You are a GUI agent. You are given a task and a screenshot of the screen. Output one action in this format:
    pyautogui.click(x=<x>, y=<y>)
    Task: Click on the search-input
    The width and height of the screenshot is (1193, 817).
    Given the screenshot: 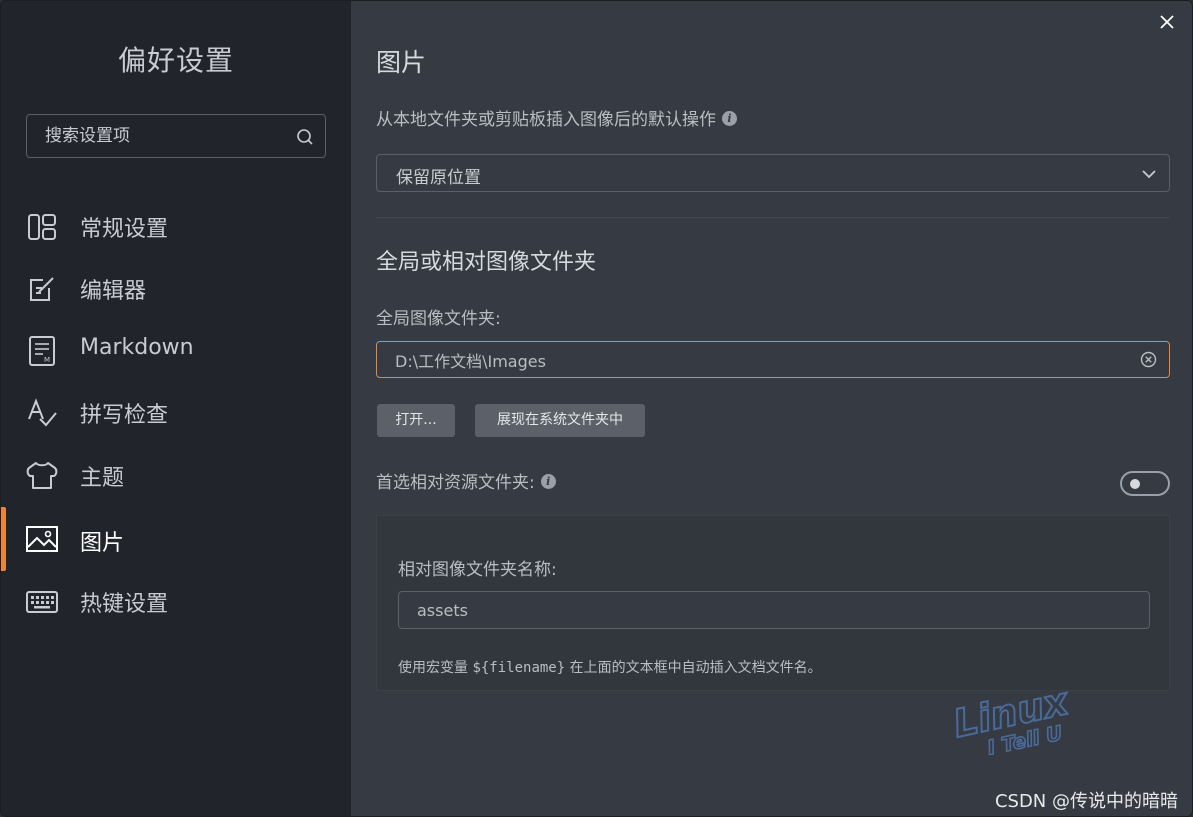 What is the action you would take?
    pyautogui.click(x=165, y=136)
    